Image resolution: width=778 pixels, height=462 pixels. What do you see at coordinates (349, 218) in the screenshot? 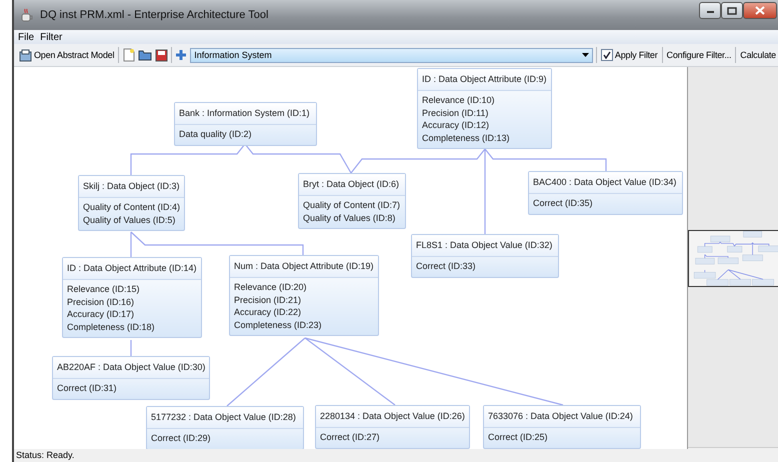
I see `node-attribute: Quality of Values (ID:8)` at bounding box center [349, 218].